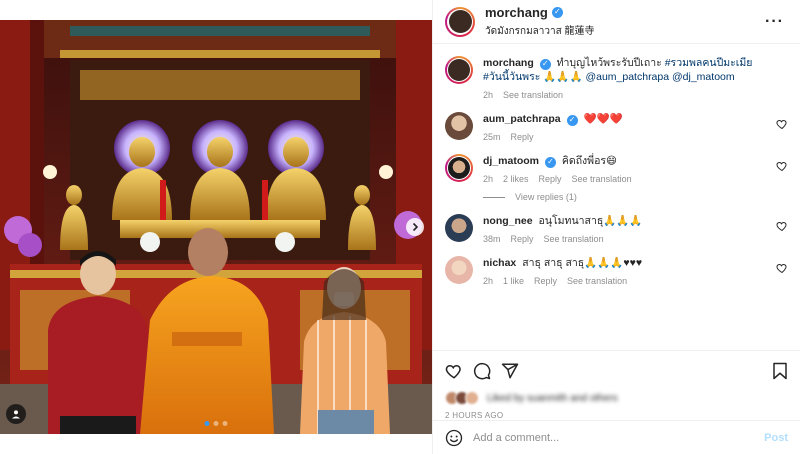 The height and width of the screenshot is (454, 800). What do you see at coordinates (510, 371) in the screenshot?
I see `share-icon` at bounding box center [510, 371].